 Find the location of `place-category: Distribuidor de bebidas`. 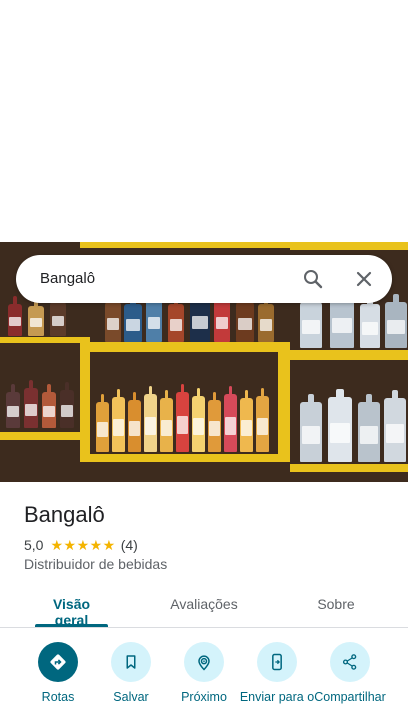

place-category: Distribuidor de bebidas is located at coordinates (95, 564).